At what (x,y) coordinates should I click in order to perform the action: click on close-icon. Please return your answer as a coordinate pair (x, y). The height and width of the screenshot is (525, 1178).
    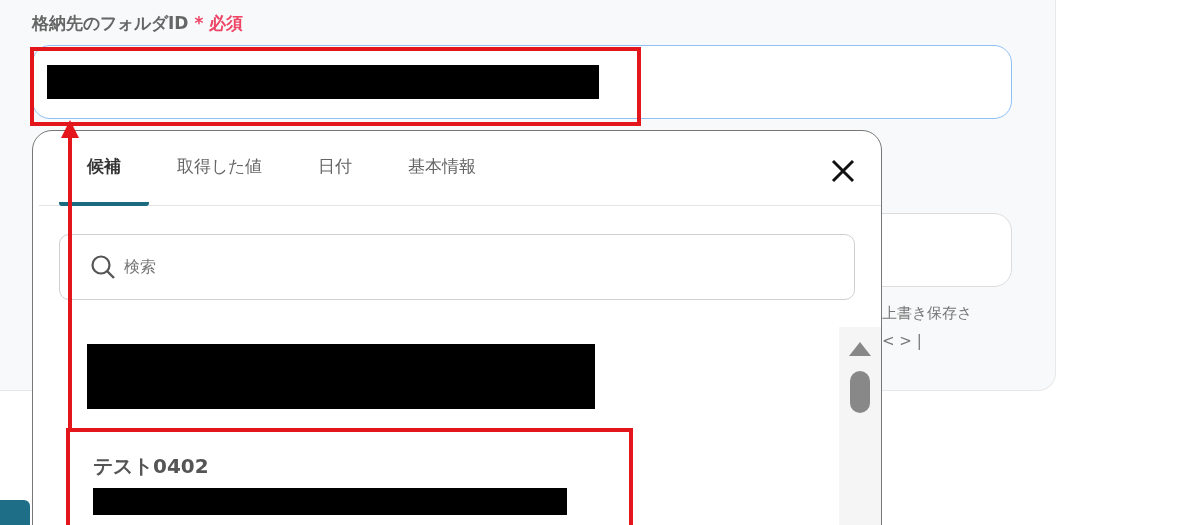
    Looking at the image, I should click on (843, 171).